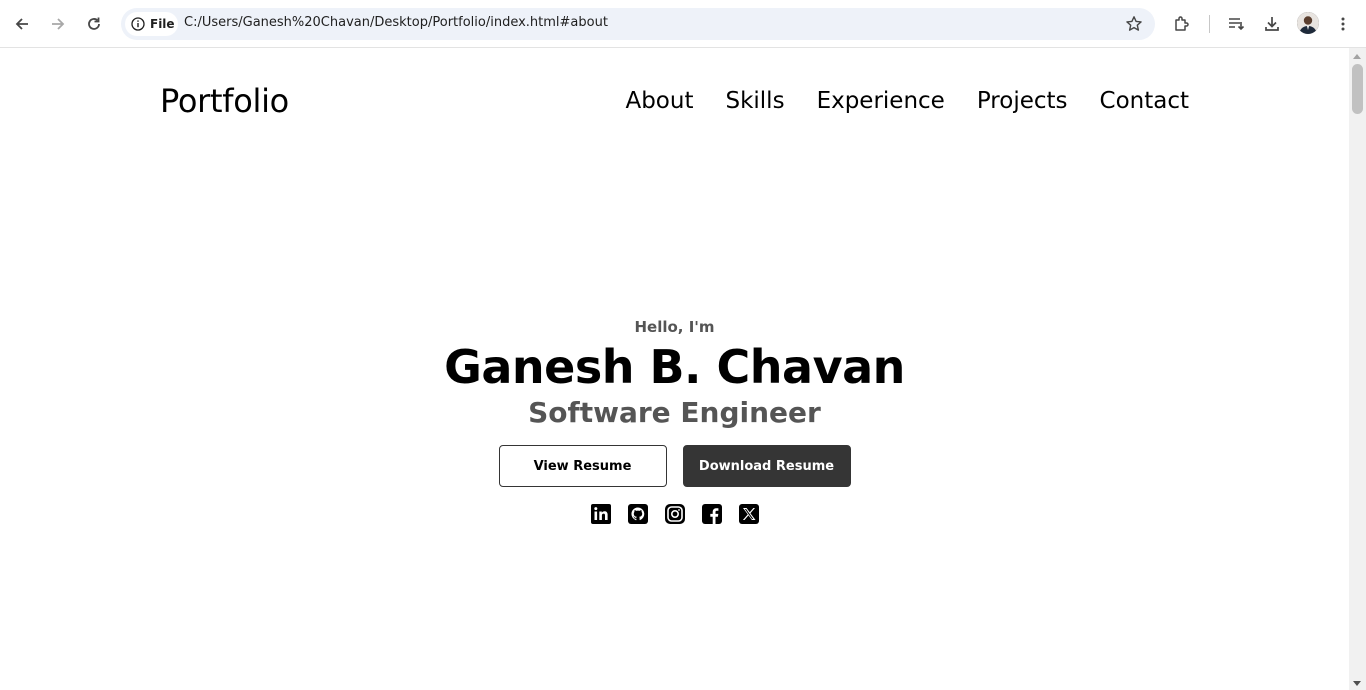  I want to click on view-resume-button: View Resume, so click(582, 466).